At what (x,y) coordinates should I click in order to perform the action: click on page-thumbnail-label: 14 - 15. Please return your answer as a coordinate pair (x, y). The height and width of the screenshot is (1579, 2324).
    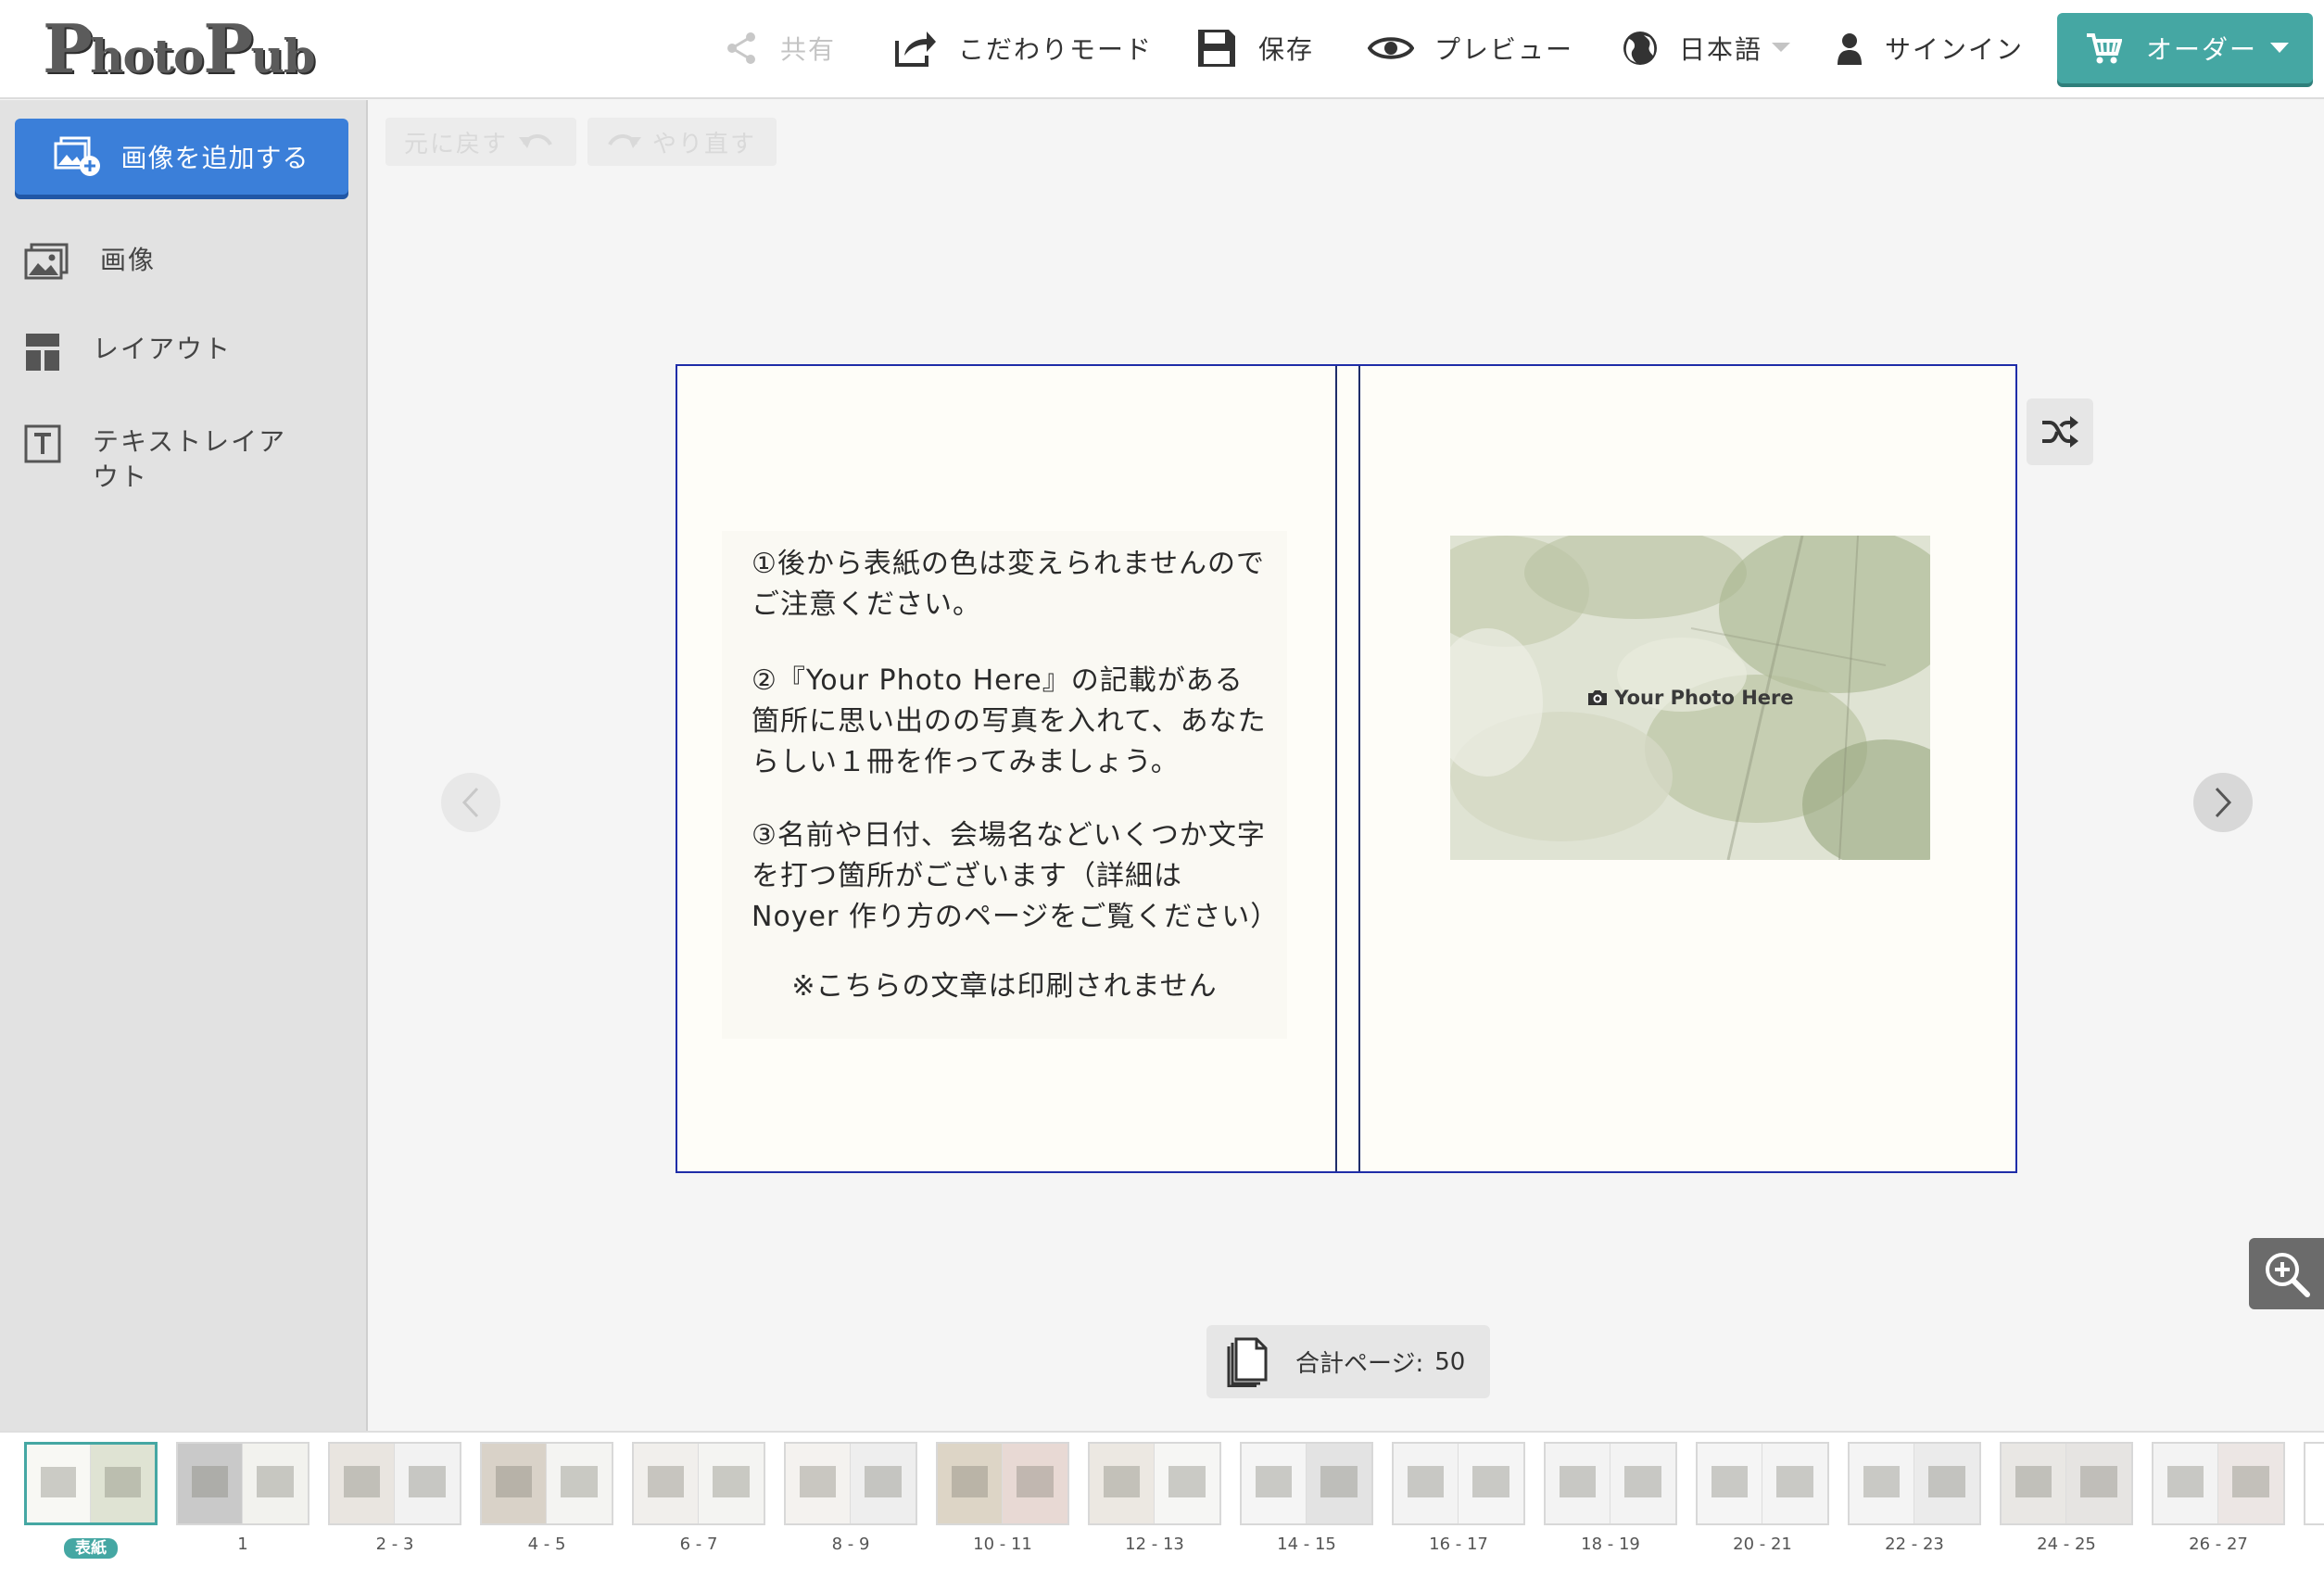
    Looking at the image, I should click on (1306, 1544).